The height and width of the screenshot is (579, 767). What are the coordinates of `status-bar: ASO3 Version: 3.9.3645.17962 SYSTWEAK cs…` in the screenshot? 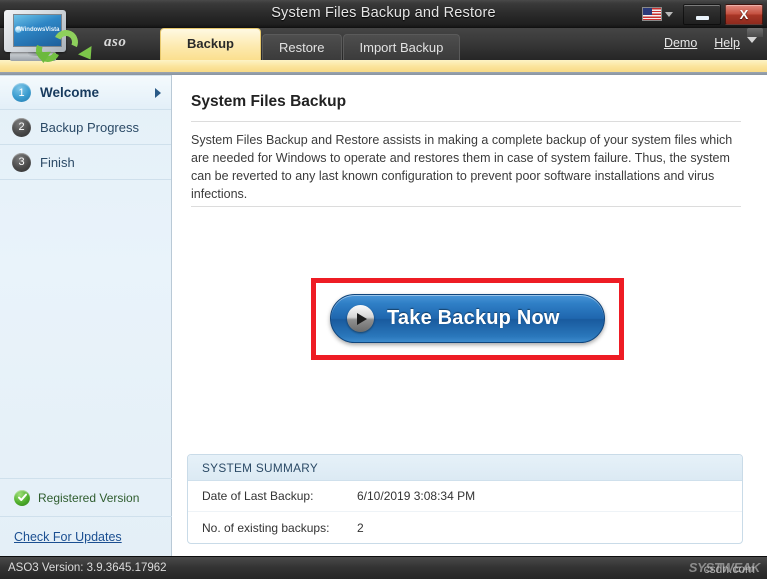 It's located at (383, 567).